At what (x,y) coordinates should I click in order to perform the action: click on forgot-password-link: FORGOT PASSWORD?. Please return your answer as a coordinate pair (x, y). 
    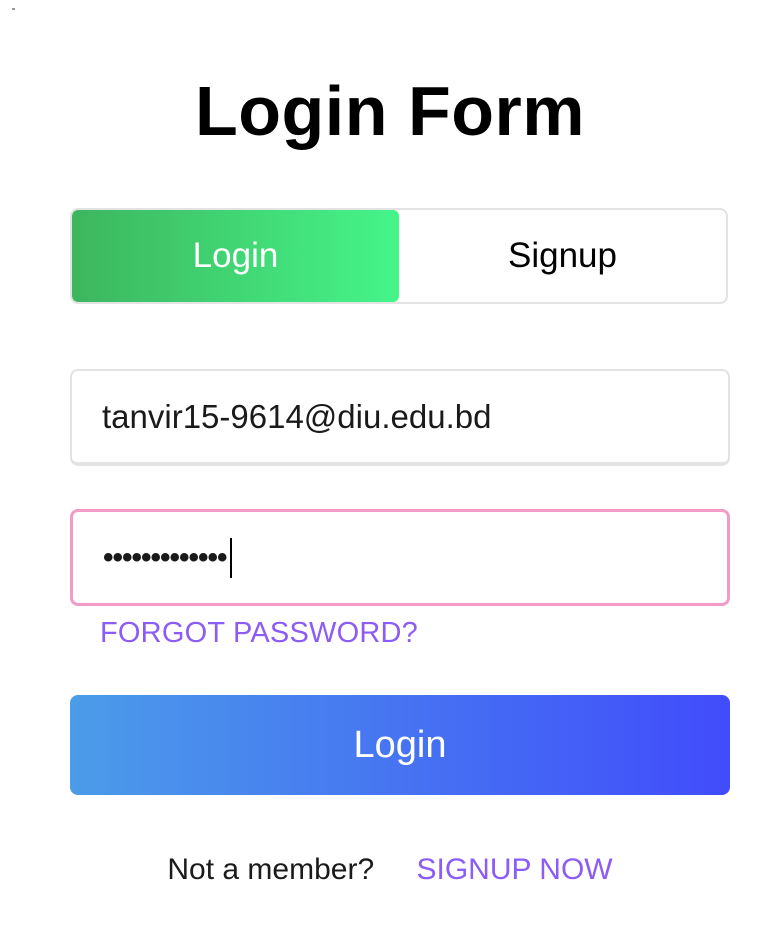
    Looking at the image, I should click on (259, 633).